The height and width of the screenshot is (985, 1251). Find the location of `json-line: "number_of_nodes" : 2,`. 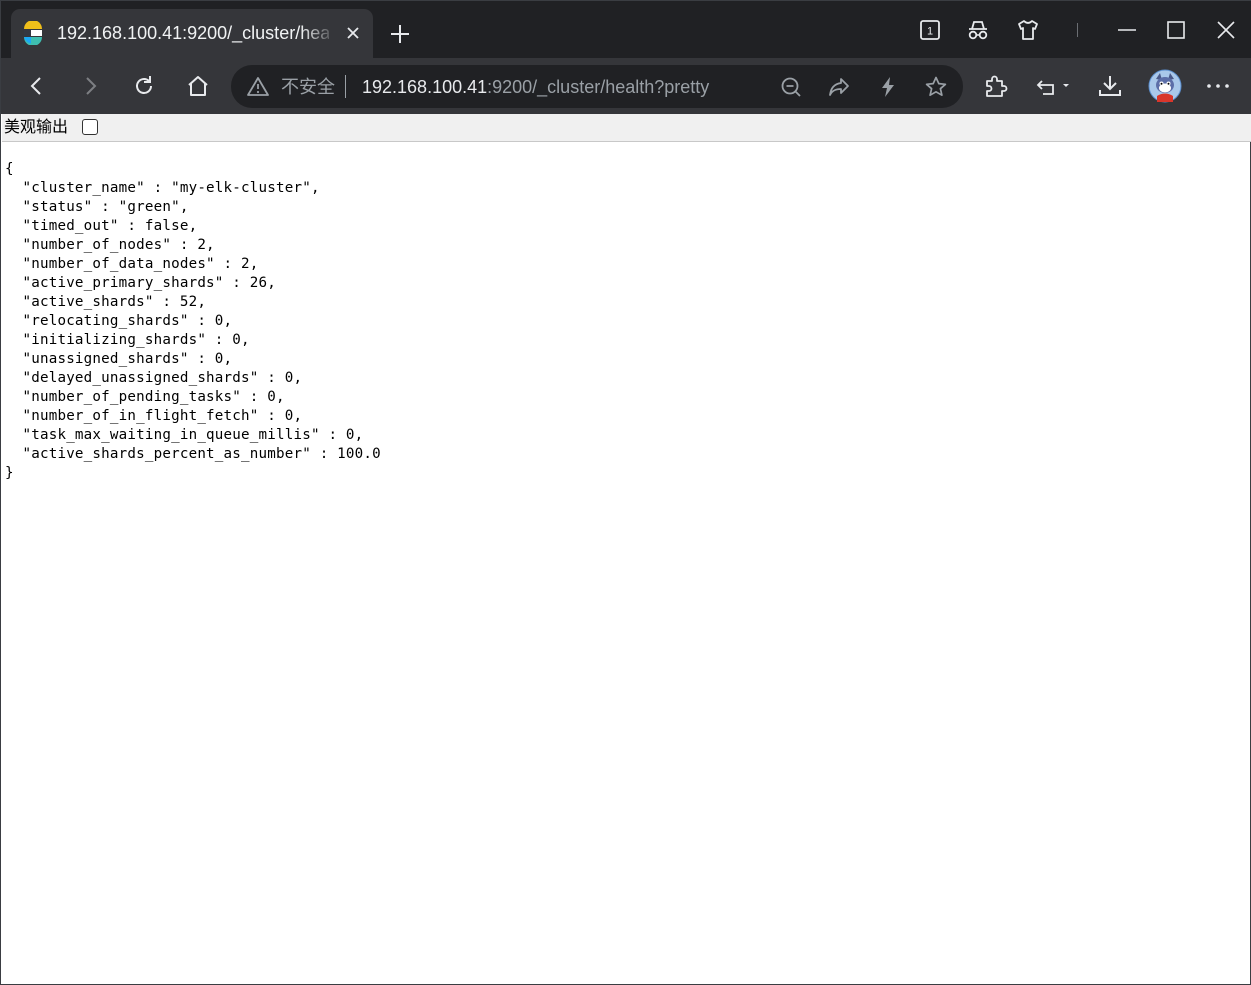

json-line: "number_of_nodes" : 2, is located at coordinates (110, 245).